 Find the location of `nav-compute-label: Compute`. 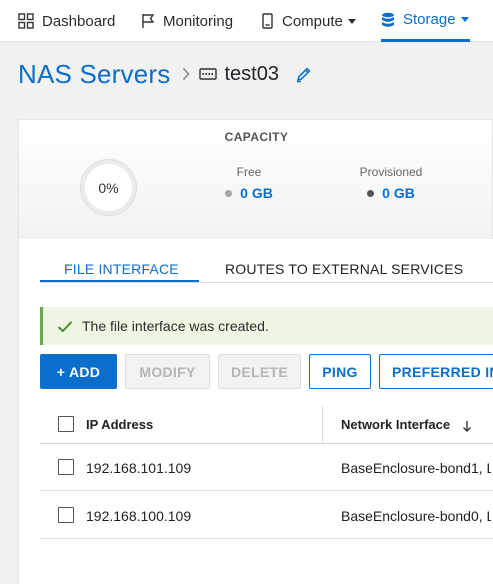

nav-compute-label: Compute is located at coordinates (312, 21).